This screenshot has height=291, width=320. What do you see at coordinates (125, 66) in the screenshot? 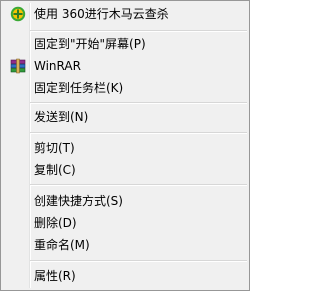
I see `menu-item-winrar: WinRAR` at bounding box center [125, 66].